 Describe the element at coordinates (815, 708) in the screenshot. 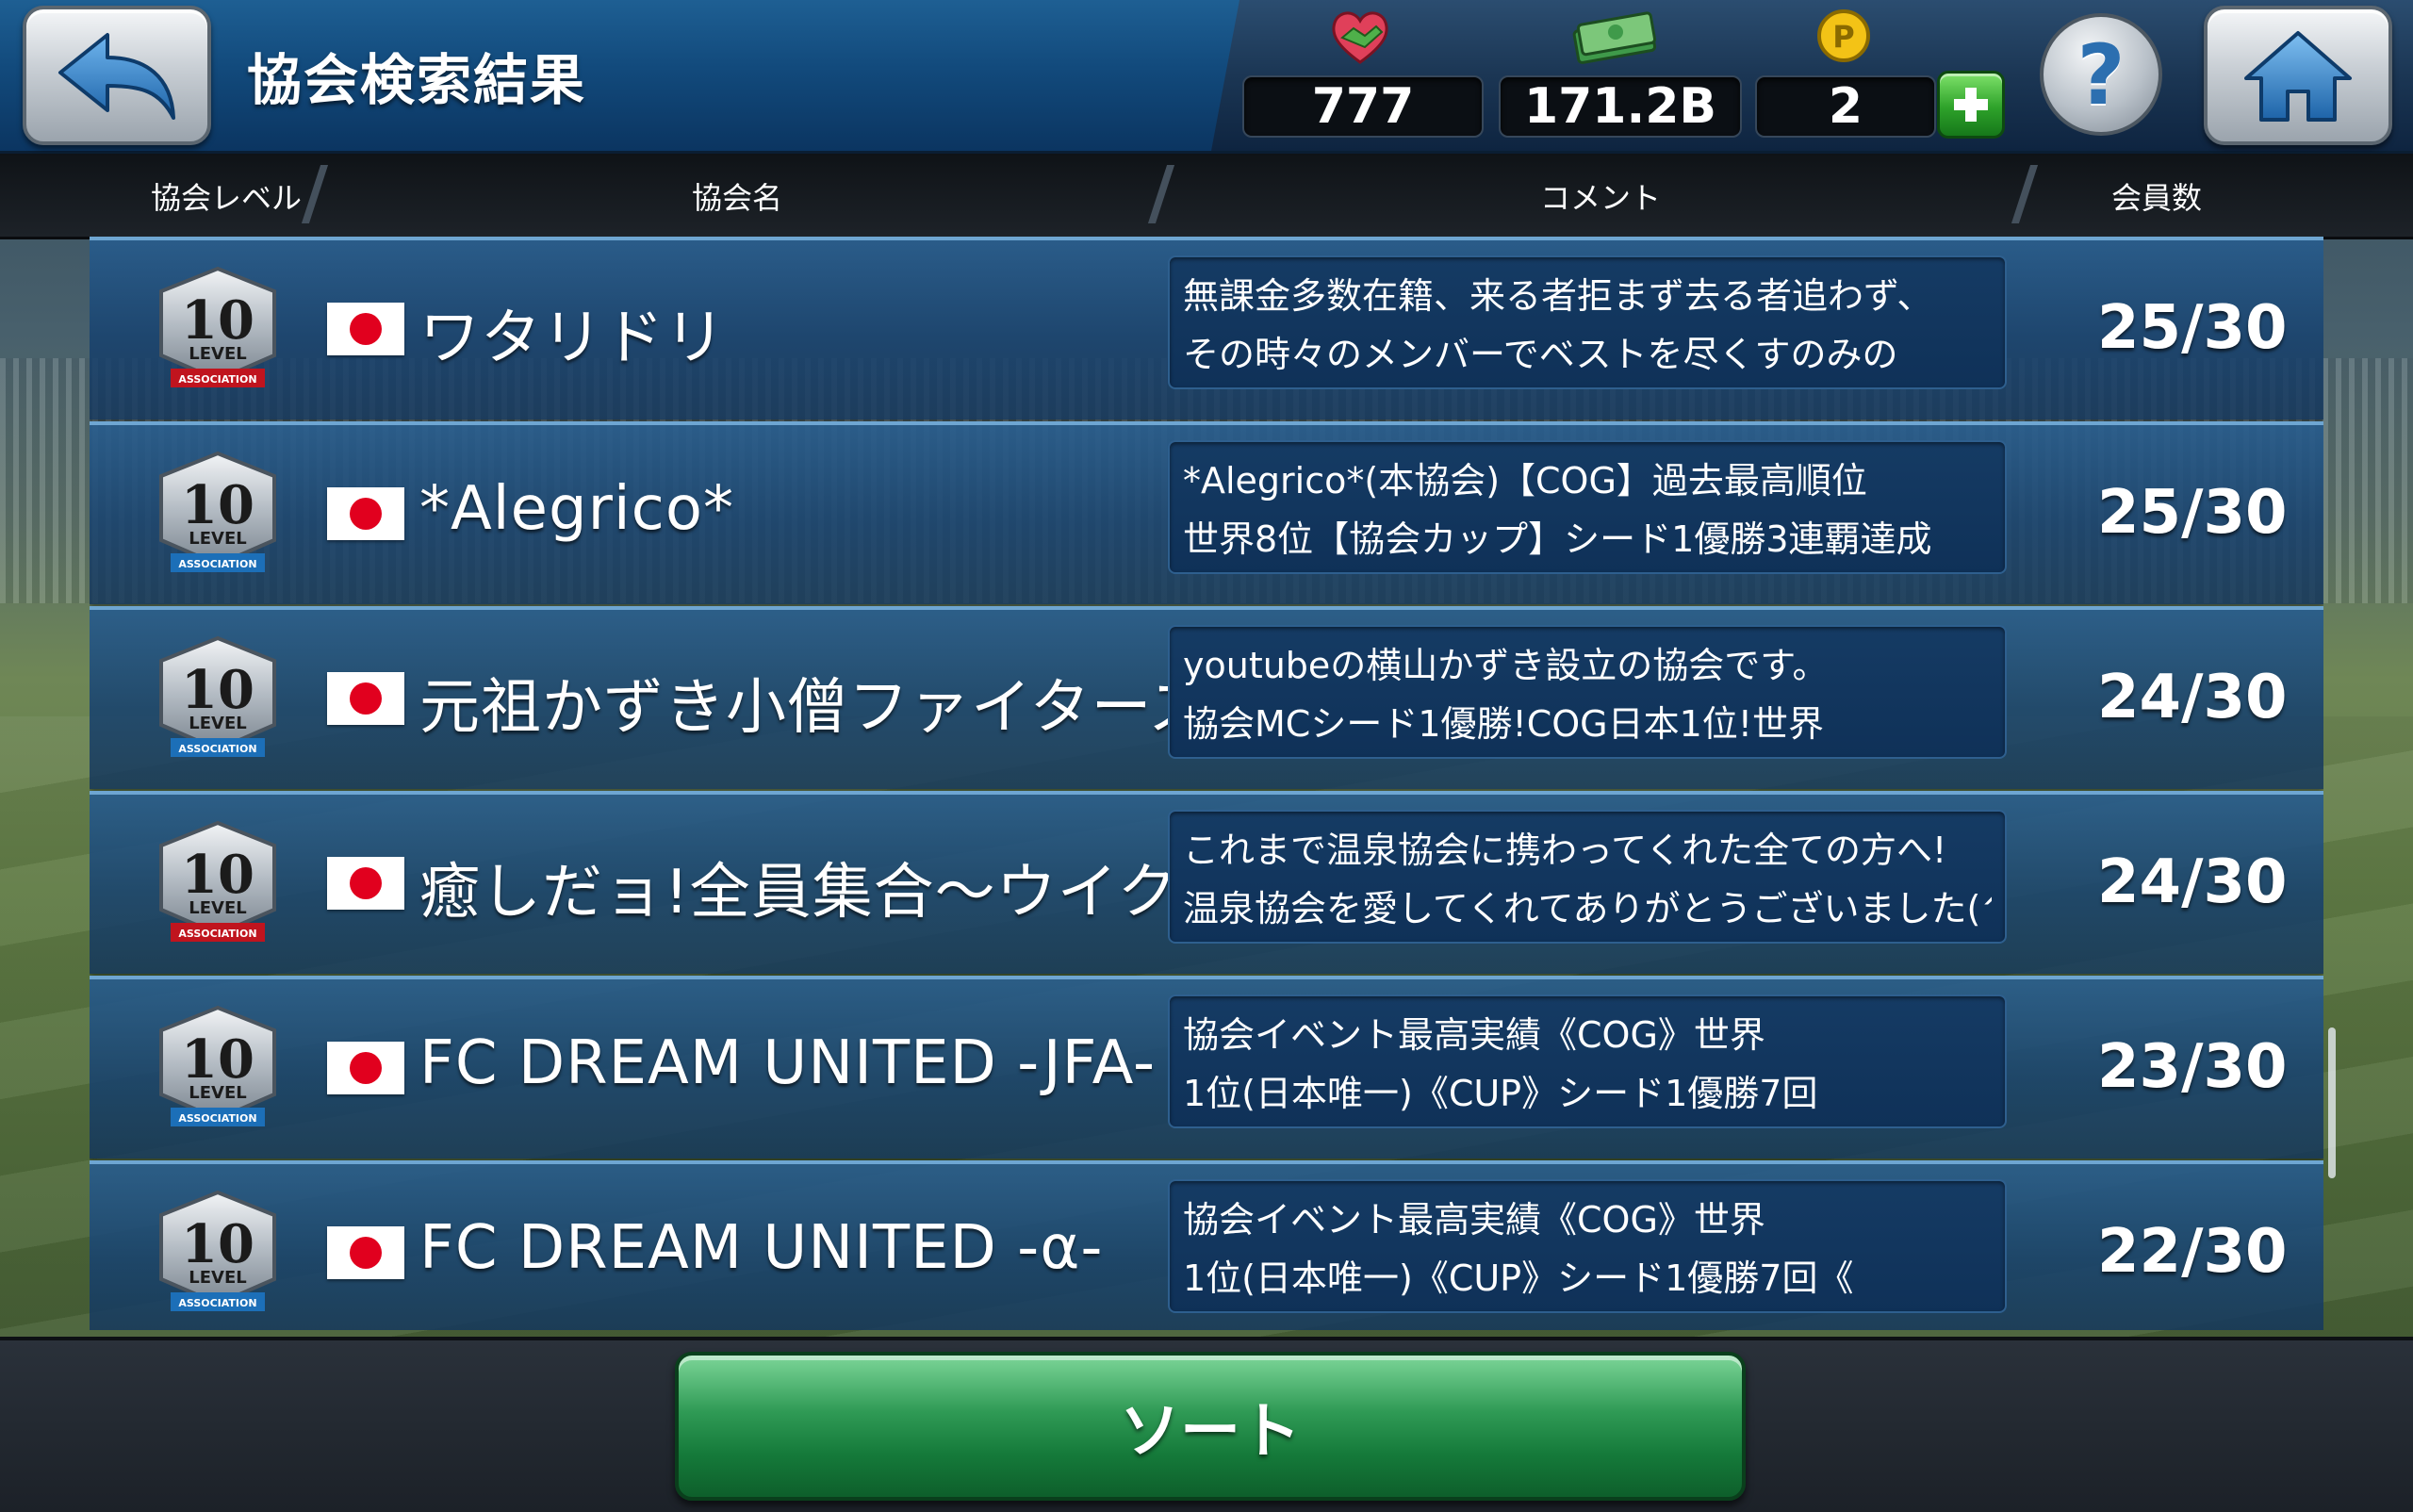

I see `association-name: 元祖かずき小僧ファイターズ` at that location.